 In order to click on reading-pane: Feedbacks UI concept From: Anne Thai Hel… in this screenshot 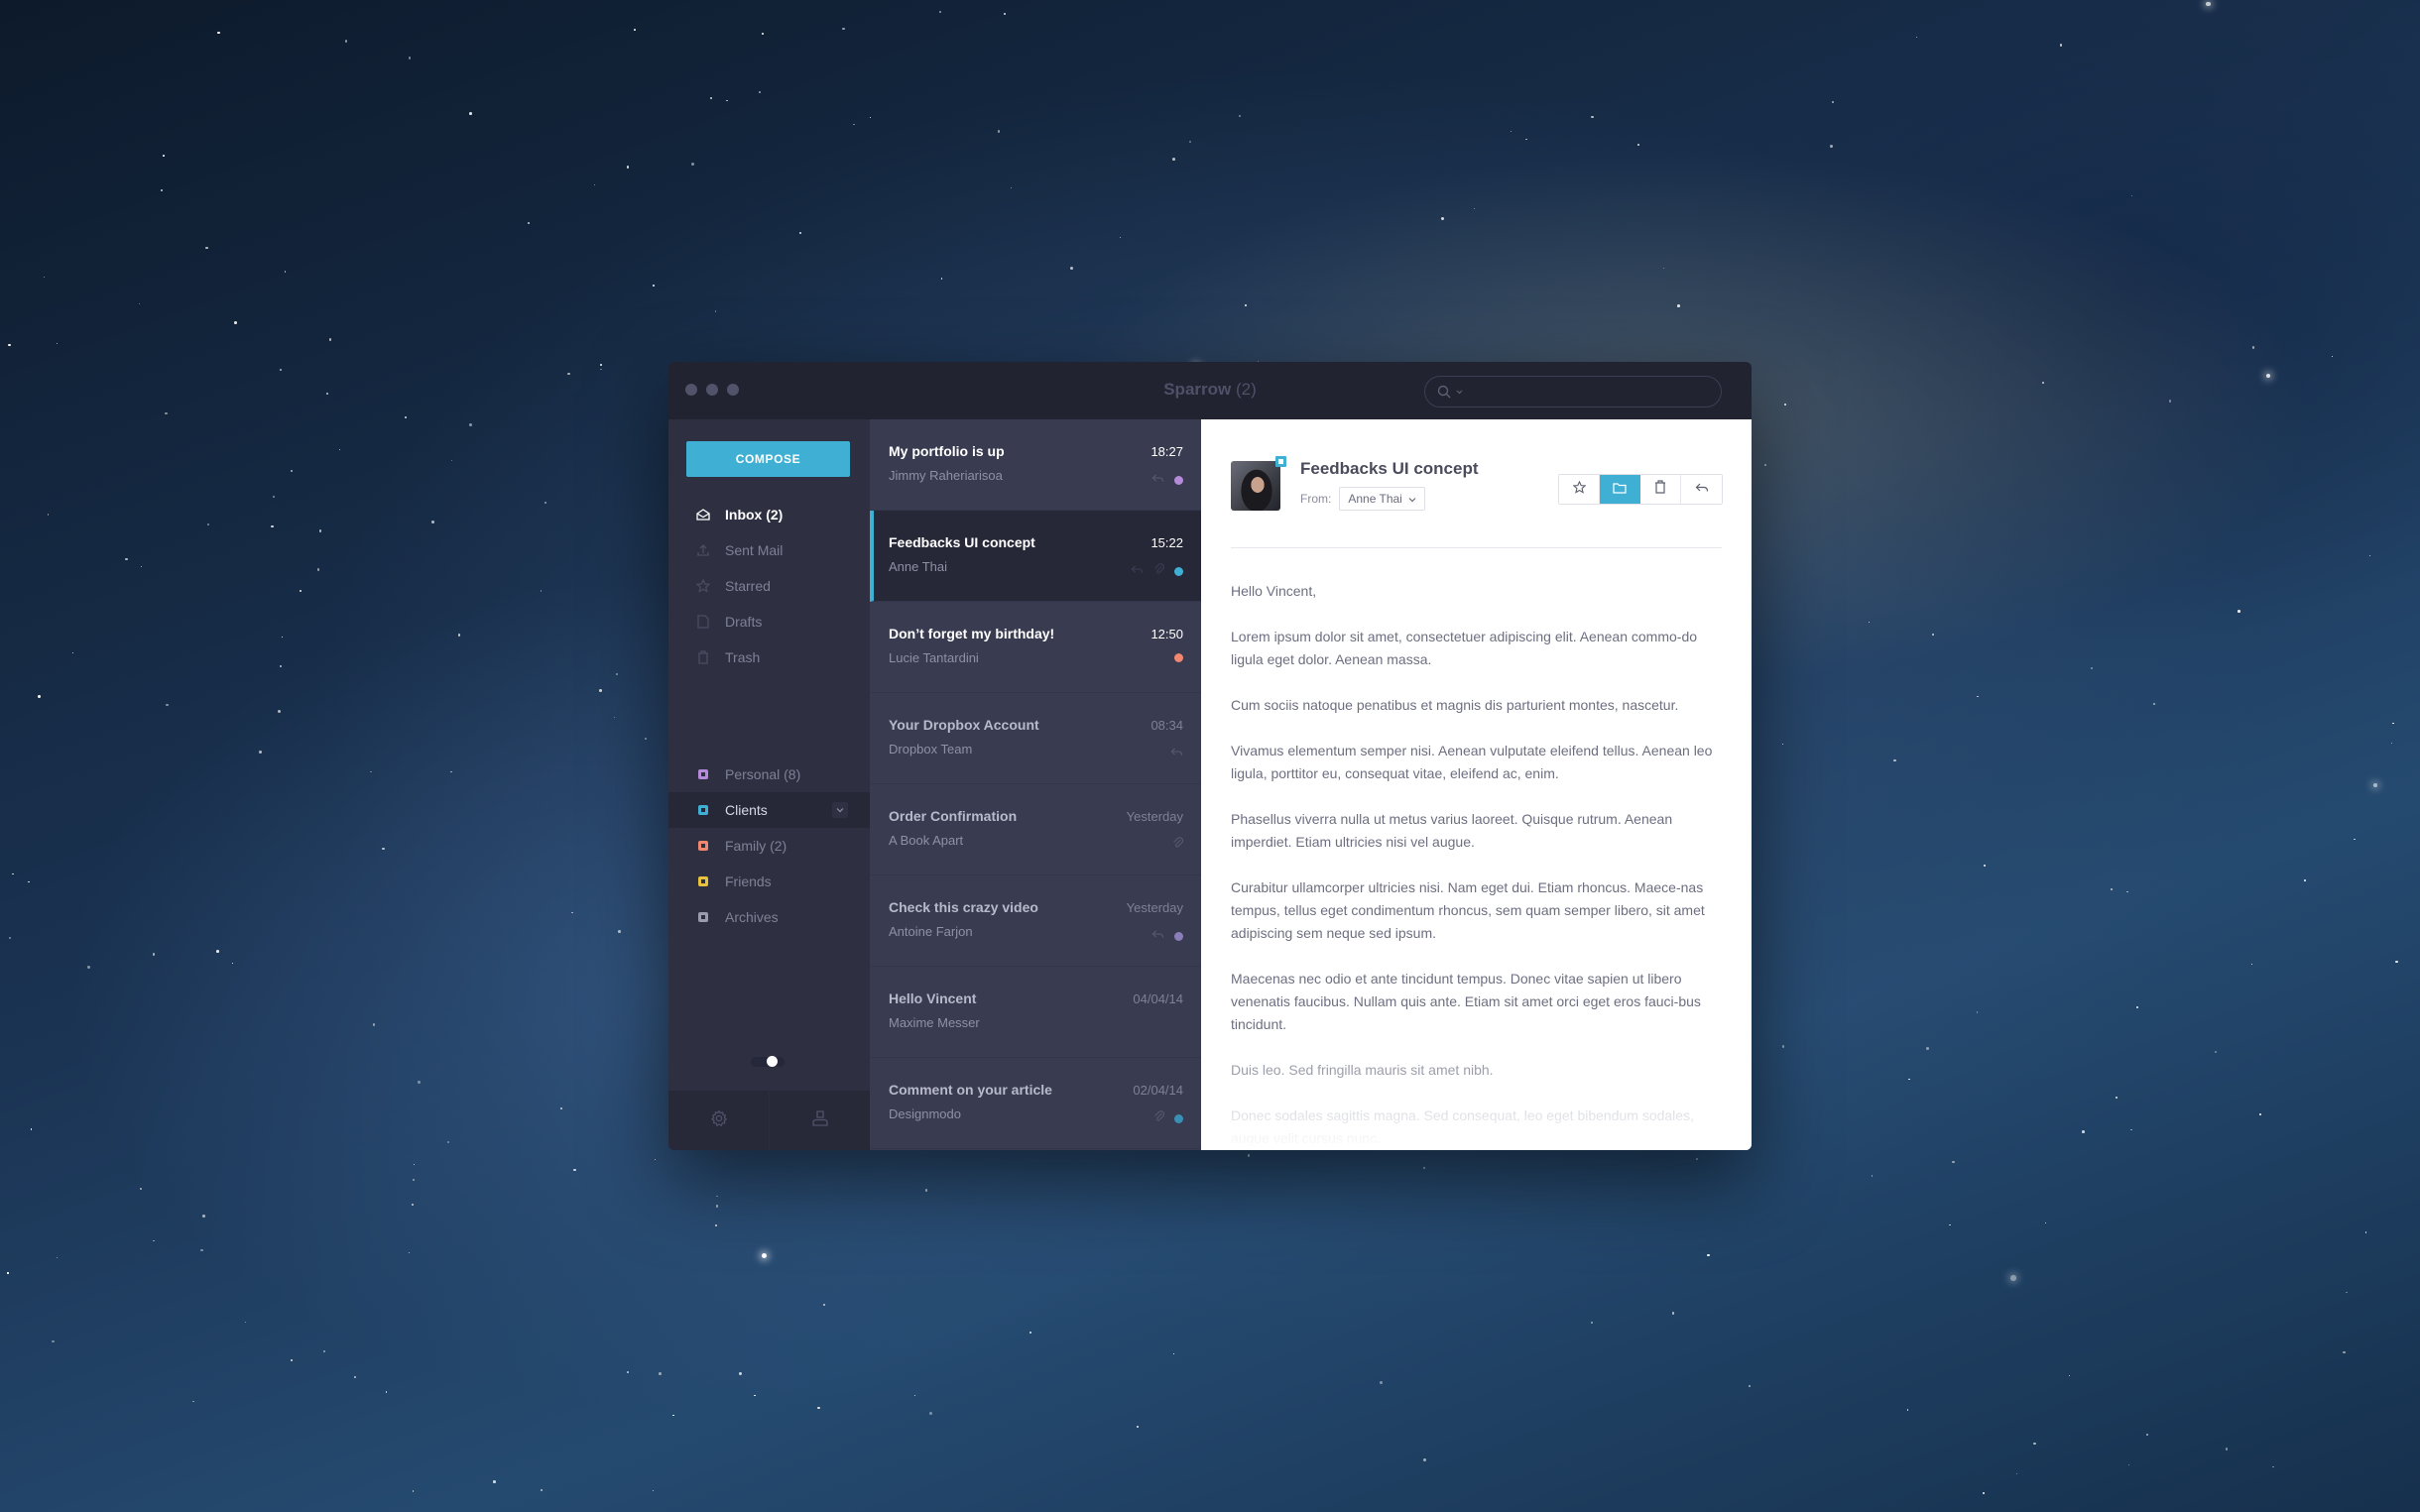, I will do `click(1476, 784)`.